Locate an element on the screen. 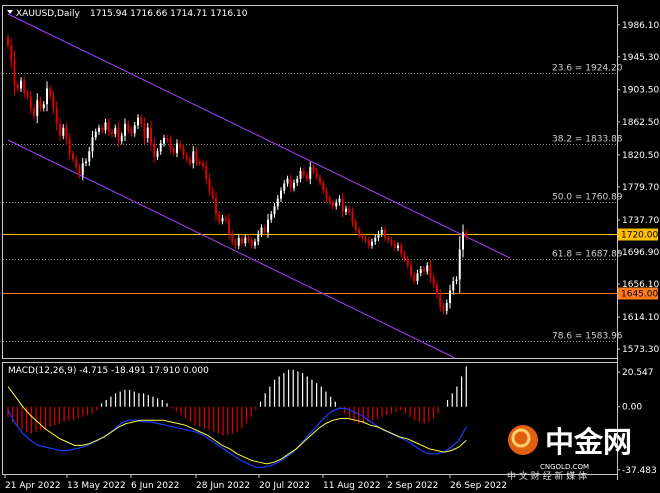  y-tick-label: 1656.10 is located at coordinates (640, 285).